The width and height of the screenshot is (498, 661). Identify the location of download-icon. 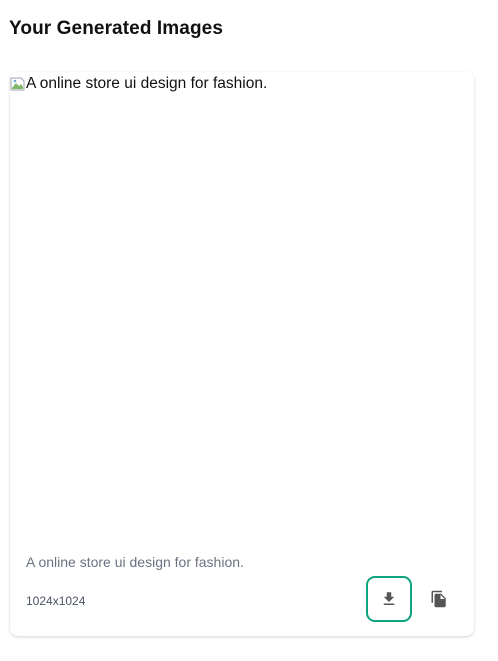
(389, 599).